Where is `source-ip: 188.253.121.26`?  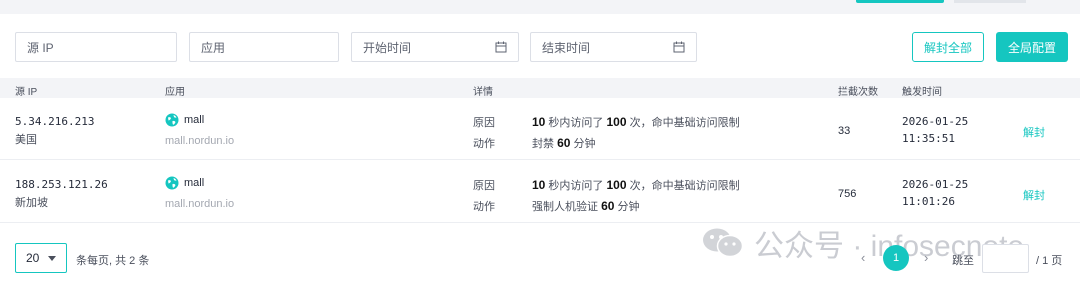
source-ip: 188.253.121.26 is located at coordinates (61, 184).